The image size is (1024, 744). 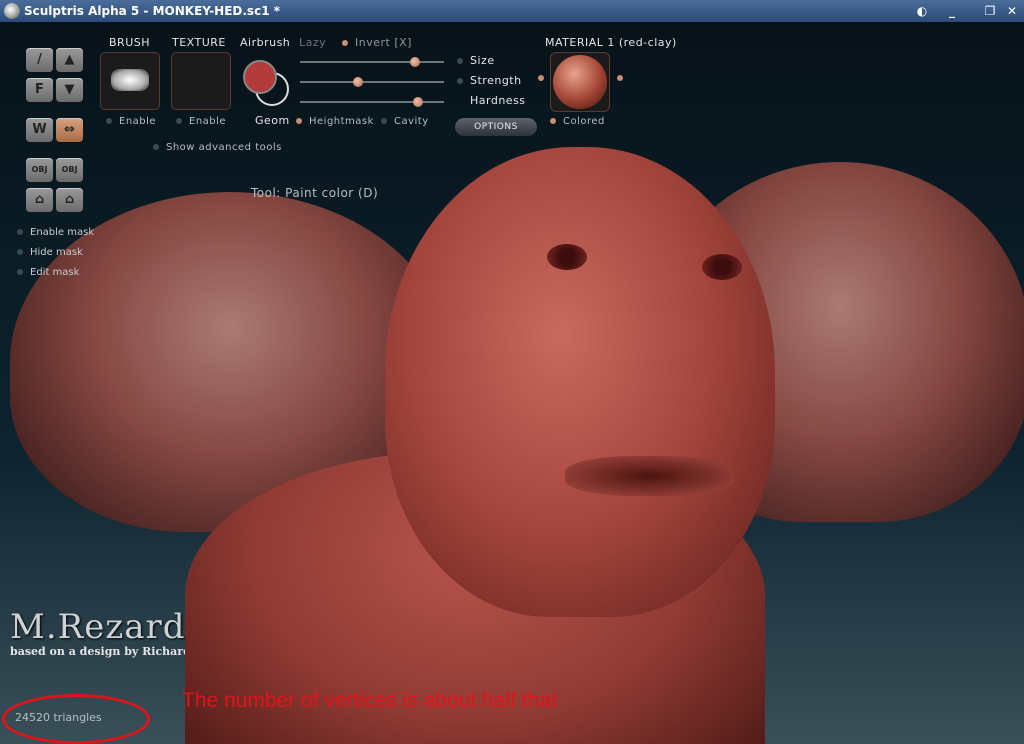 I want to click on monkey-eye-right, so click(x=722, y=267).